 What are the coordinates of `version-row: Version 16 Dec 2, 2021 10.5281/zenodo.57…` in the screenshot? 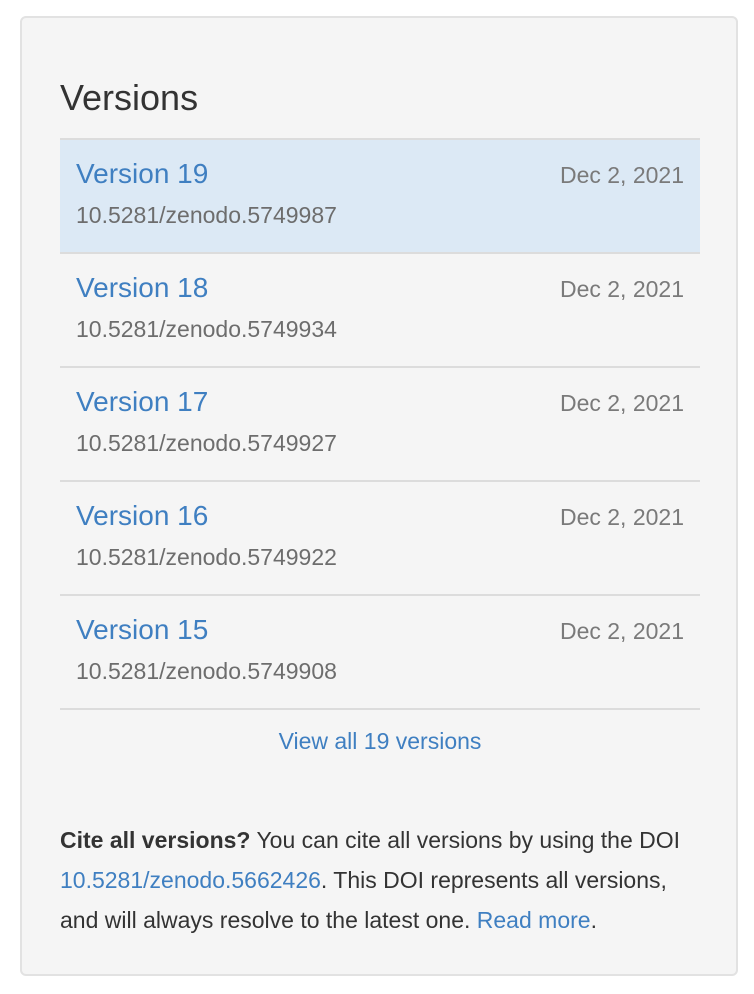 It's located at (380, 539).